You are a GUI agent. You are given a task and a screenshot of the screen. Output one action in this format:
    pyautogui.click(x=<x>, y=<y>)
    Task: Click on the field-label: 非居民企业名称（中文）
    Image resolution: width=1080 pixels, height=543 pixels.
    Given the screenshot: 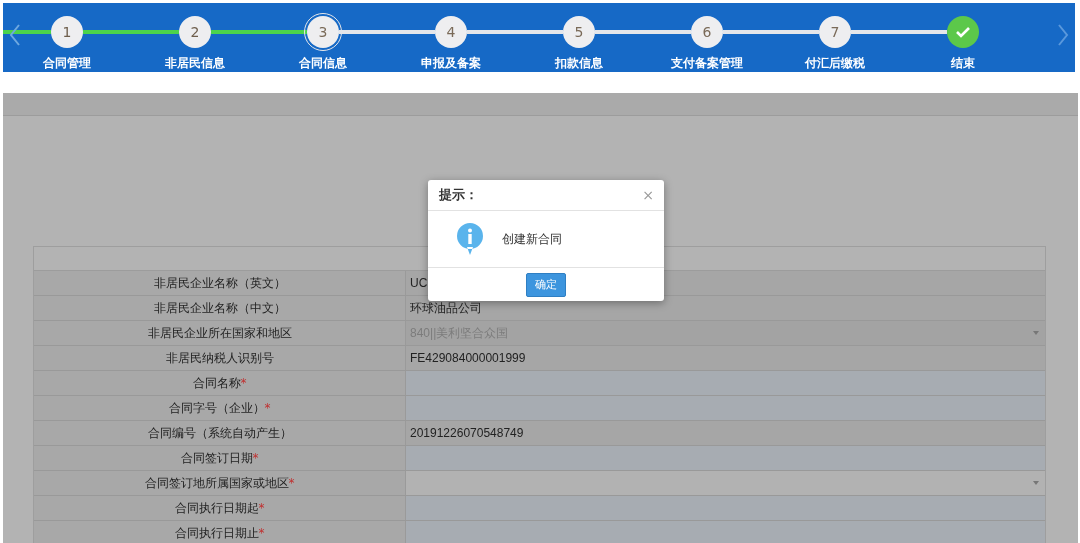 What is the action you would take?
    pyautogui.click(x=219, y=308)
    